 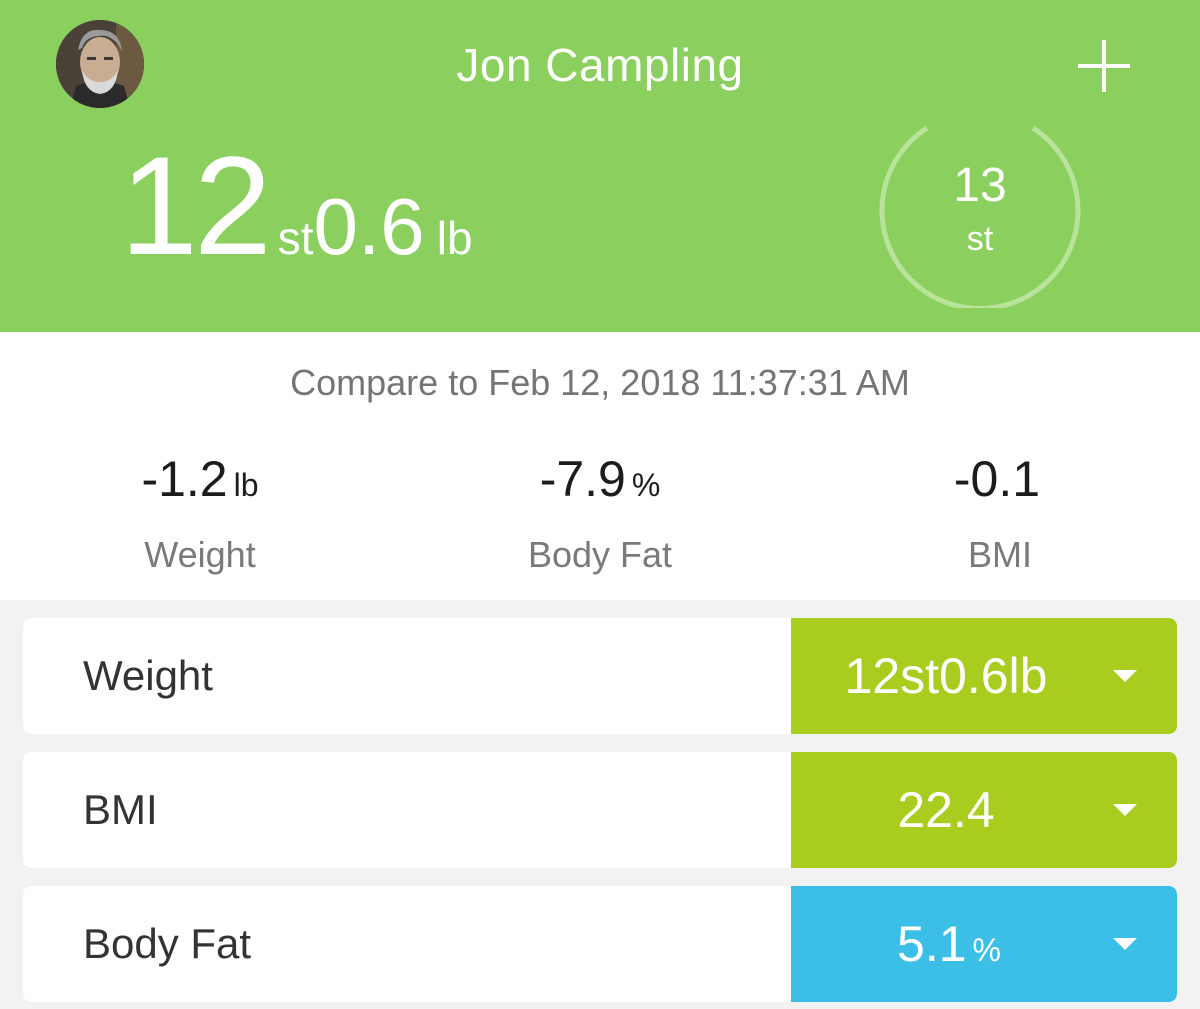 What do you see at coordinates (246, 485) in the screenshot?
I see `stat-unit: lb` at bounding box center [246, 485].